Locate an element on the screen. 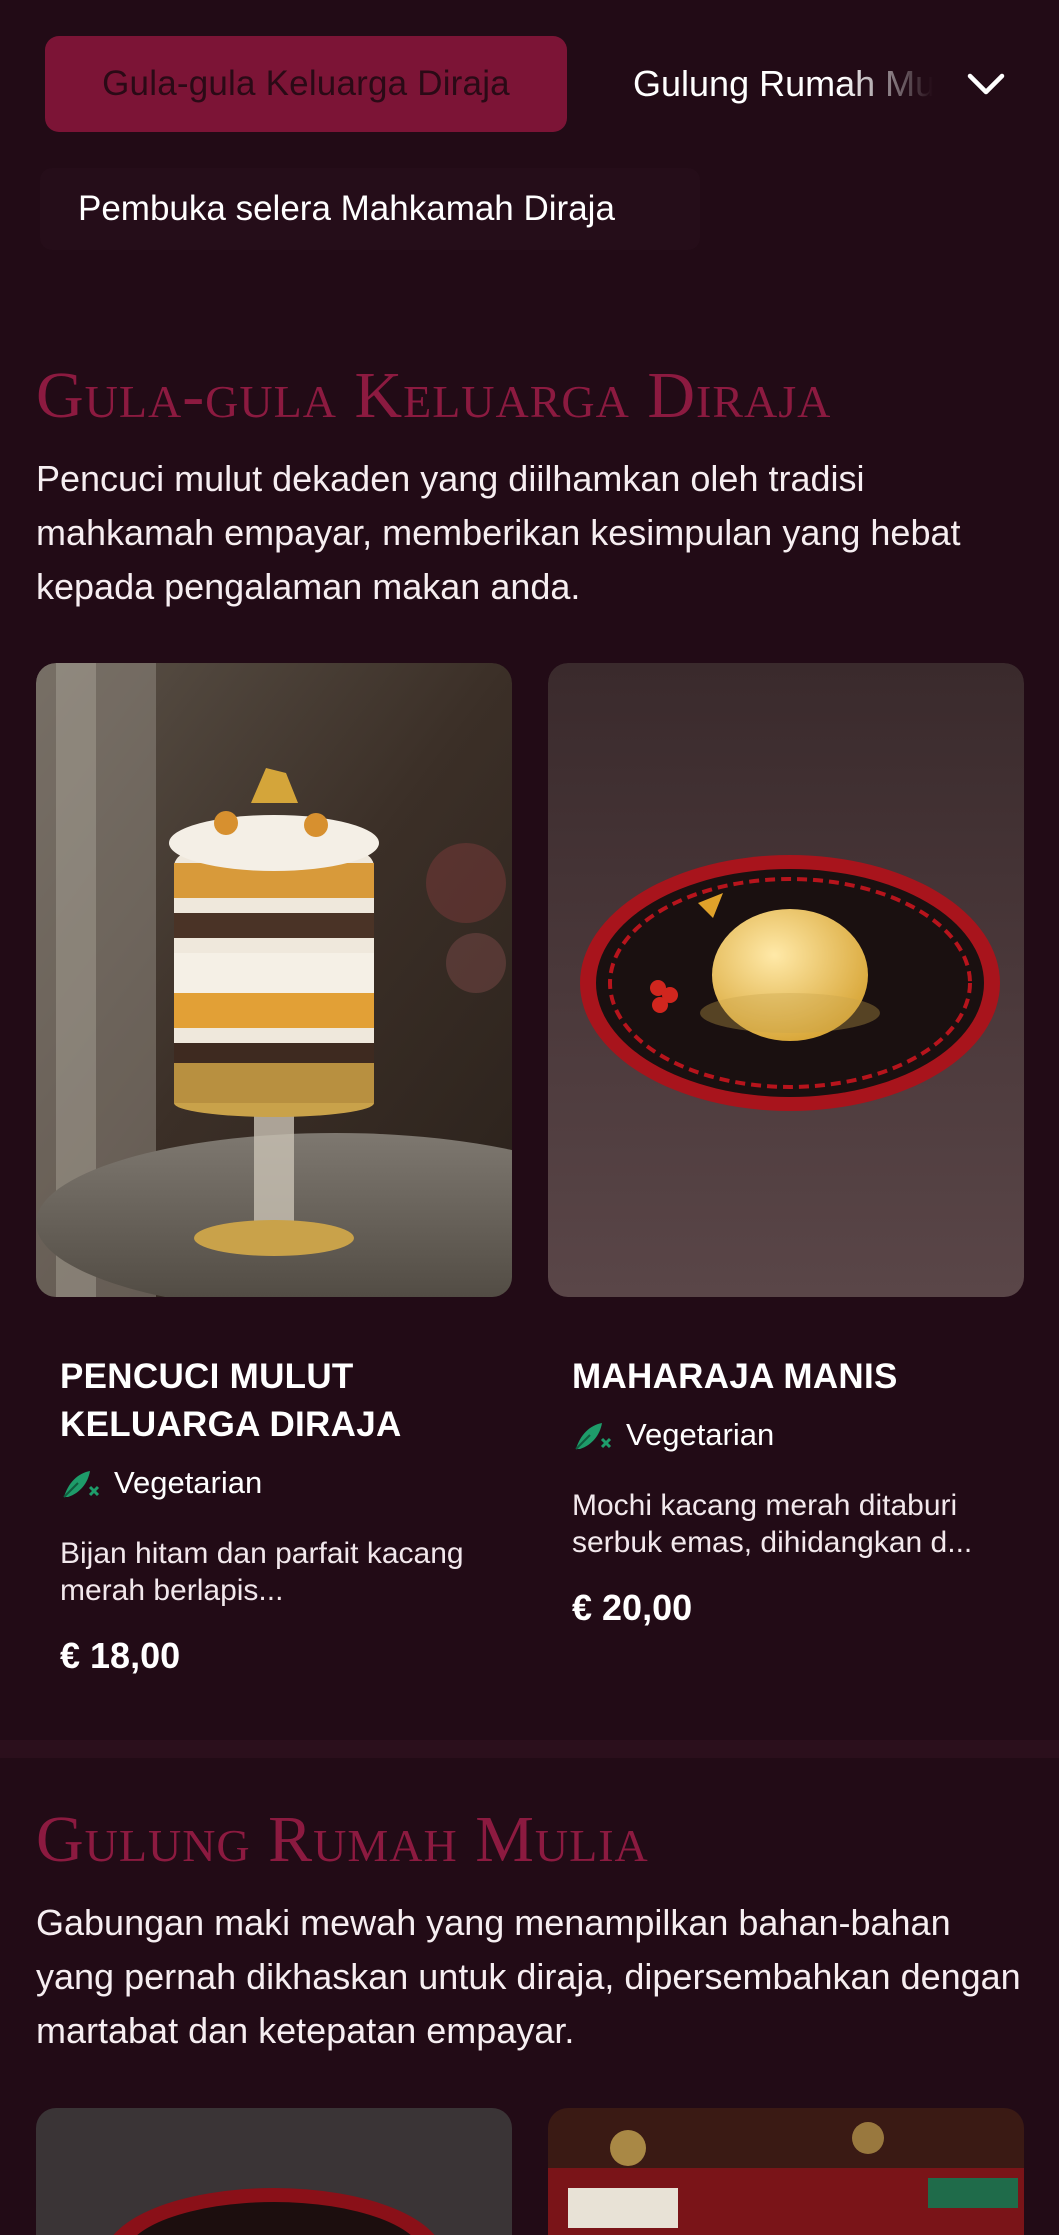 The image size is (1059, 2235). dessert-parfait-image is located at coordinates (274, 980).